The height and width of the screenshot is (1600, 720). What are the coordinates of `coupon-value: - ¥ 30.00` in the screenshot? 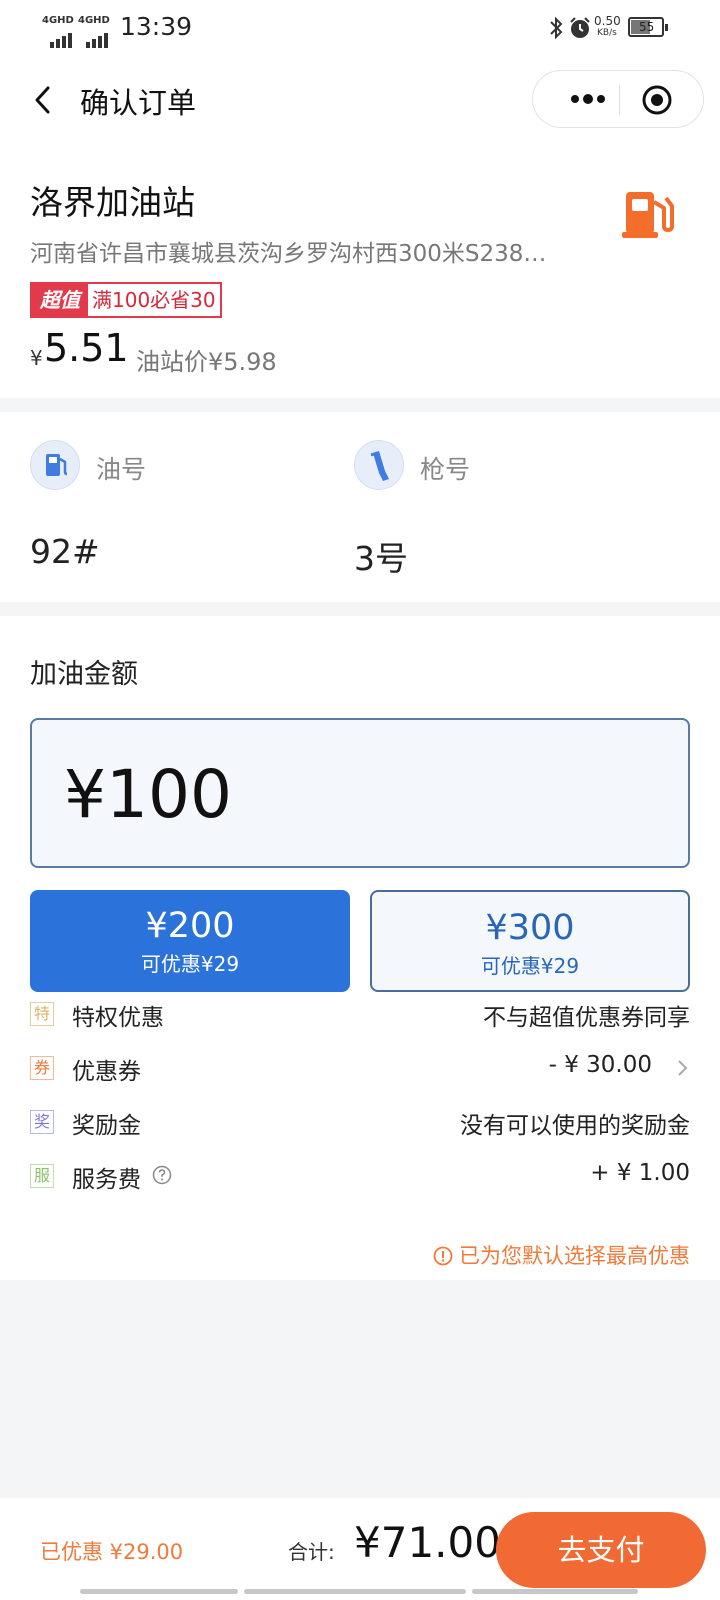 It's located at (600, 1065).